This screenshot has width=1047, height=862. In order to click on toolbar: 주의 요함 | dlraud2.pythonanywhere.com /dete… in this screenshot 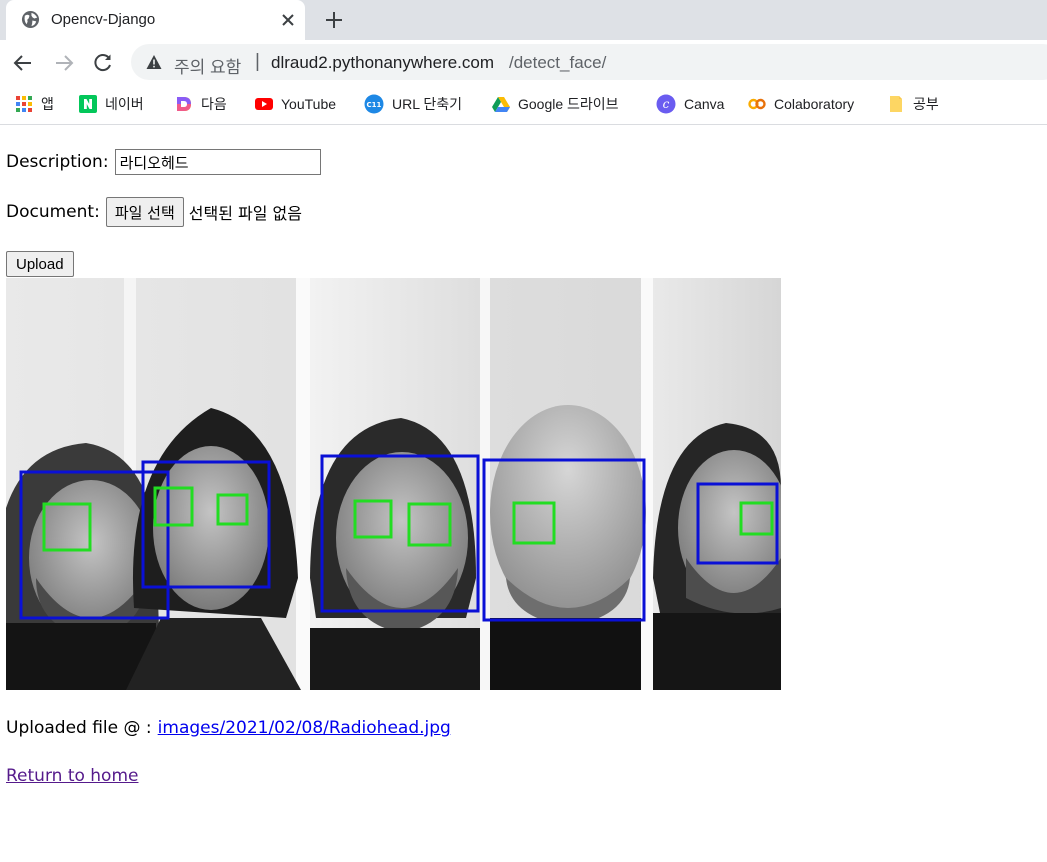, I will do `click(523, 63)`.